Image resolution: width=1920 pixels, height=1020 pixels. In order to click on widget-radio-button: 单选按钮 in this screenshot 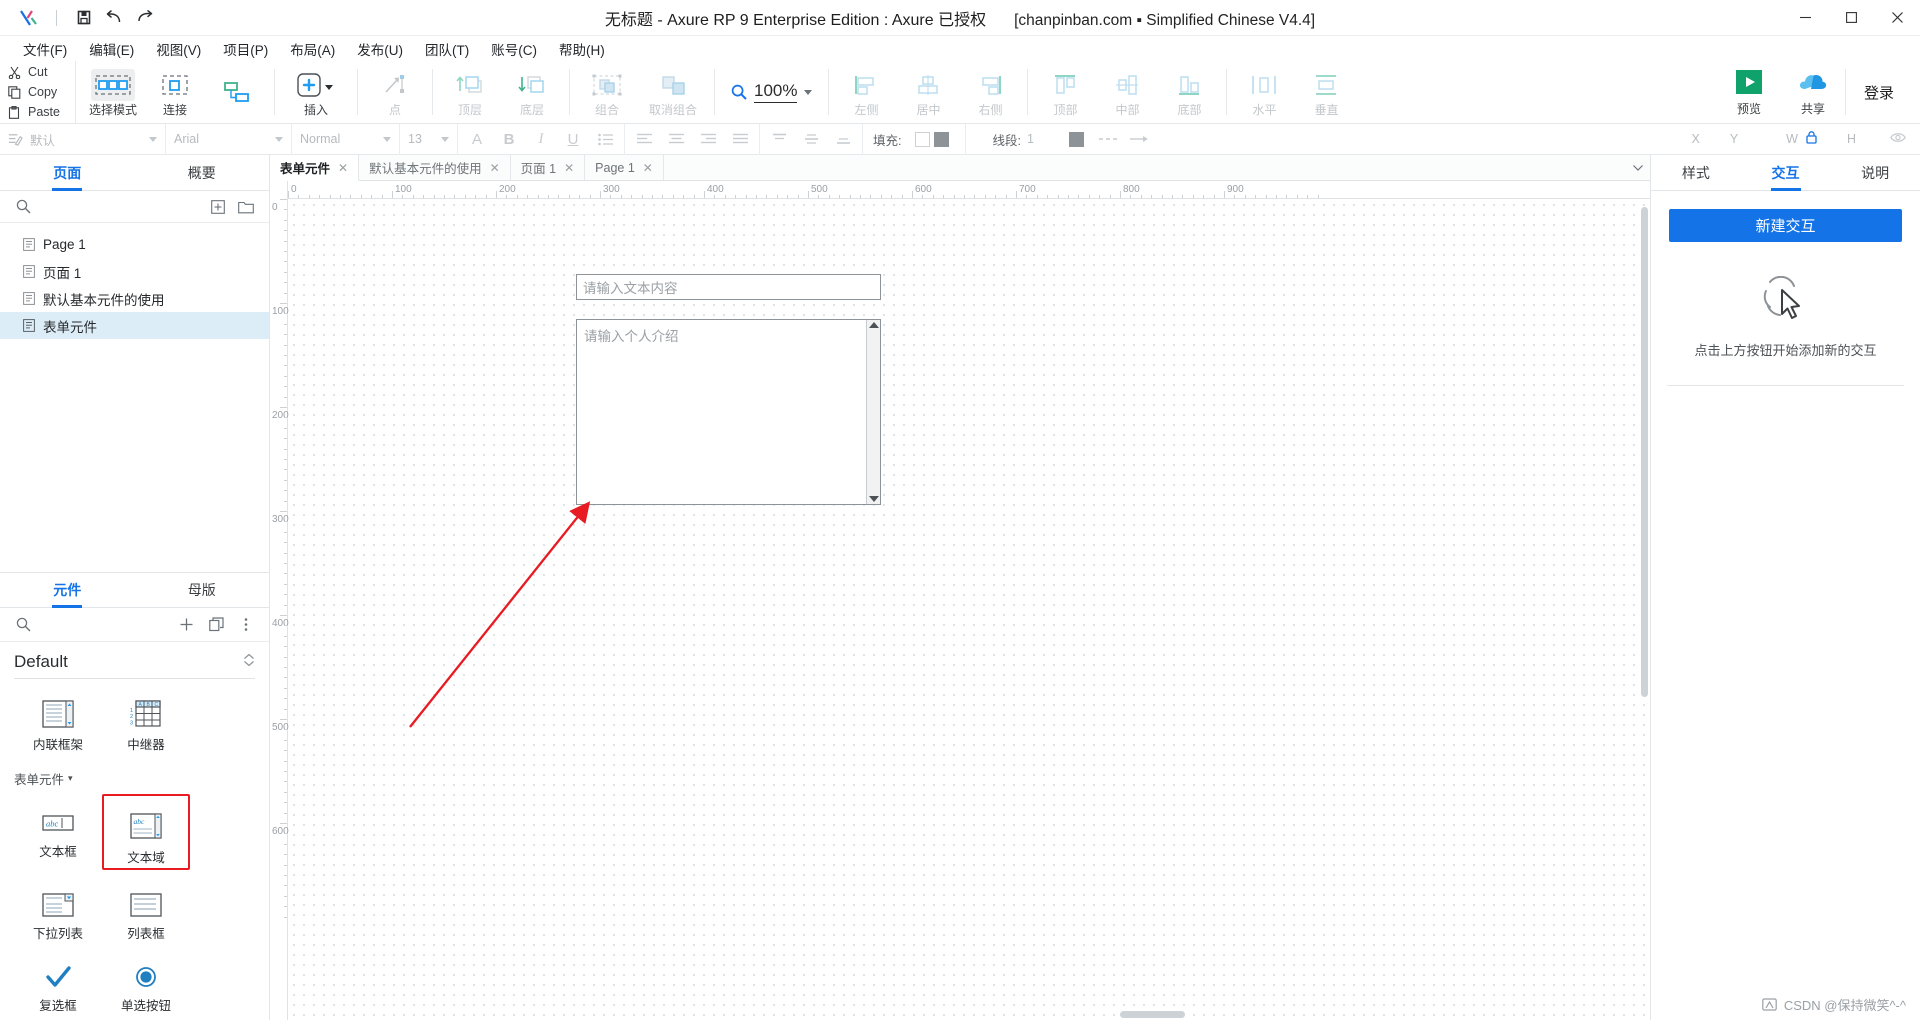, I will do `click(146, 981)`.